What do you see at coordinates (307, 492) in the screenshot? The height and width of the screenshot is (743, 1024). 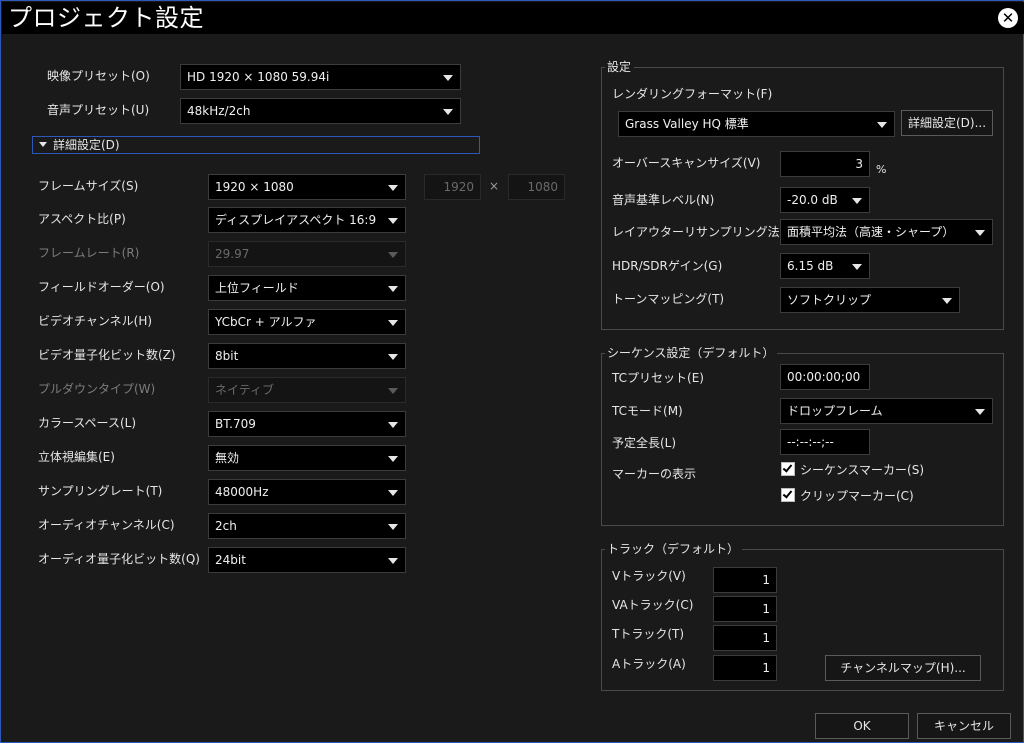 I see `sampling-rate-select: 48000Hz` at bounding box center [307, 492].